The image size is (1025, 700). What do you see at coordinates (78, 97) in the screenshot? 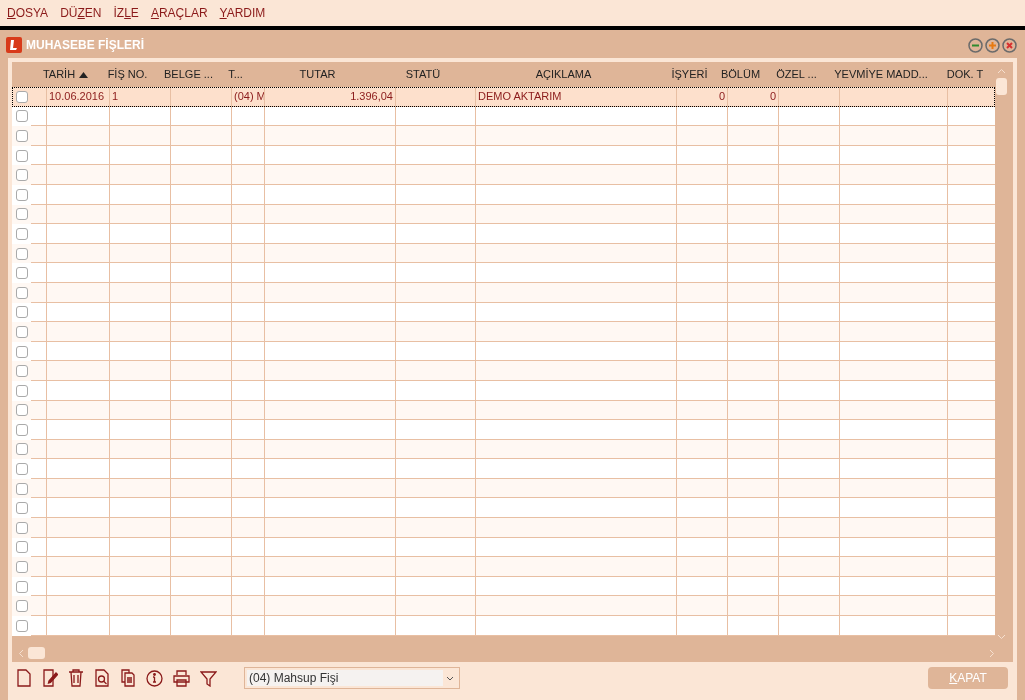
I see `table-cell: 10.06.2016` at bounding box center [78, 97].